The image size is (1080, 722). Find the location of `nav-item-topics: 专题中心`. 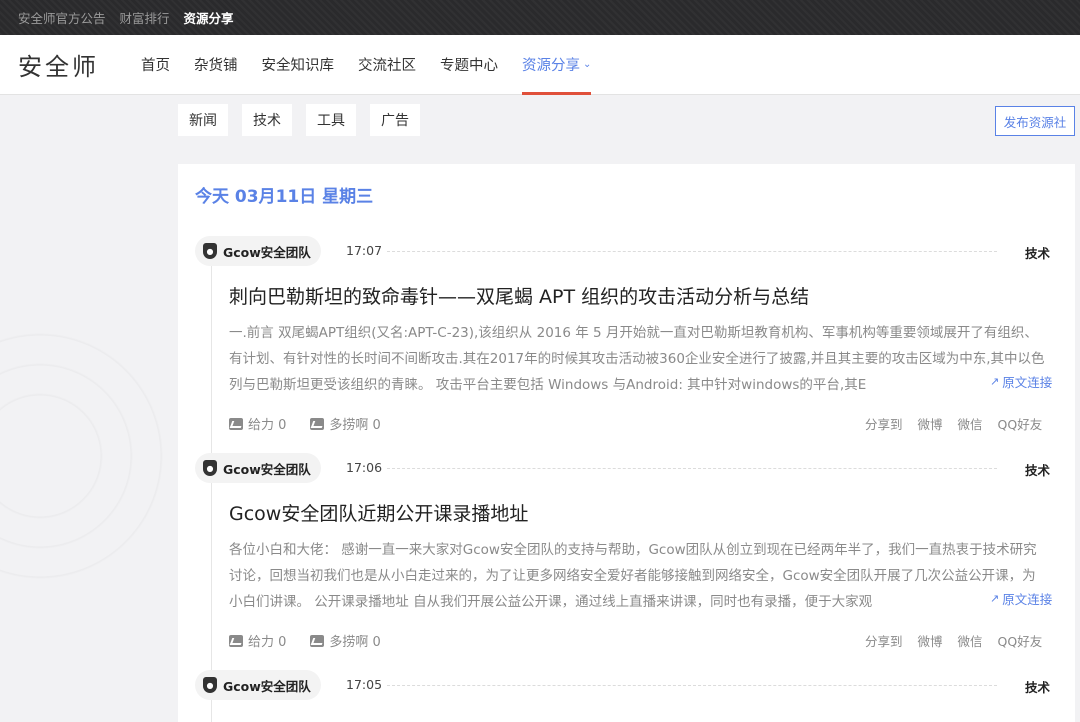

nav-item-topics: 专题中心 is located at coordinates (469, 65).